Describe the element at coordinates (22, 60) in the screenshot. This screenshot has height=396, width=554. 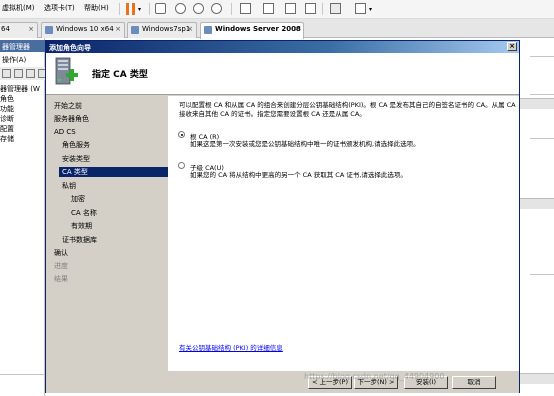
I see `server-manager-menu-action: 操作(A)` at that location.